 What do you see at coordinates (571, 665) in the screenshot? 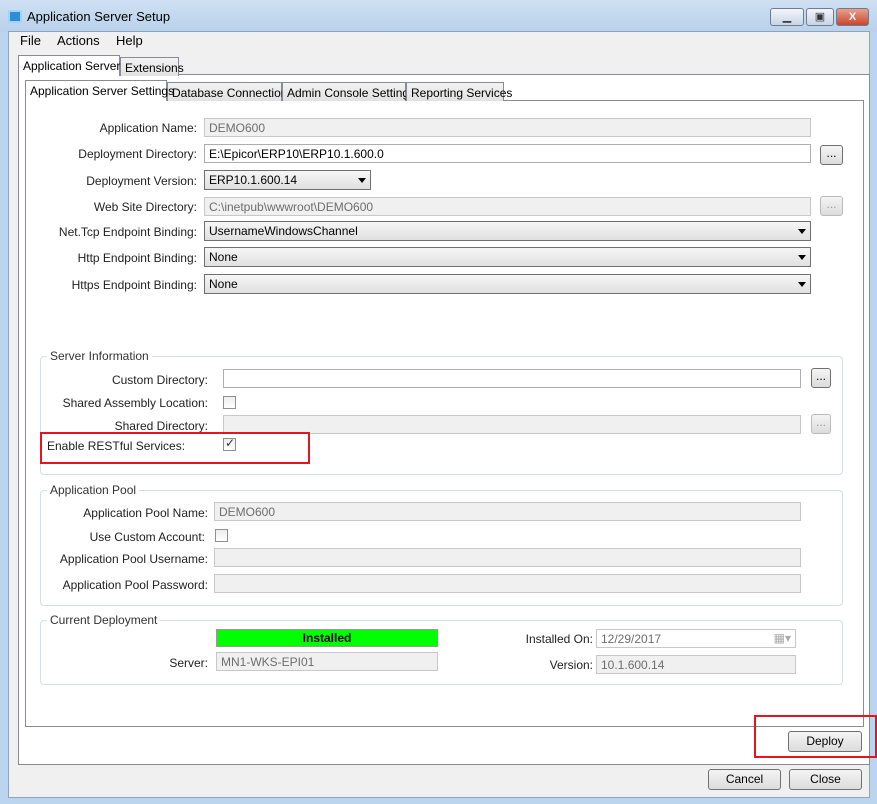
I see `version-label: Version:` at bounding box center [571, 665].